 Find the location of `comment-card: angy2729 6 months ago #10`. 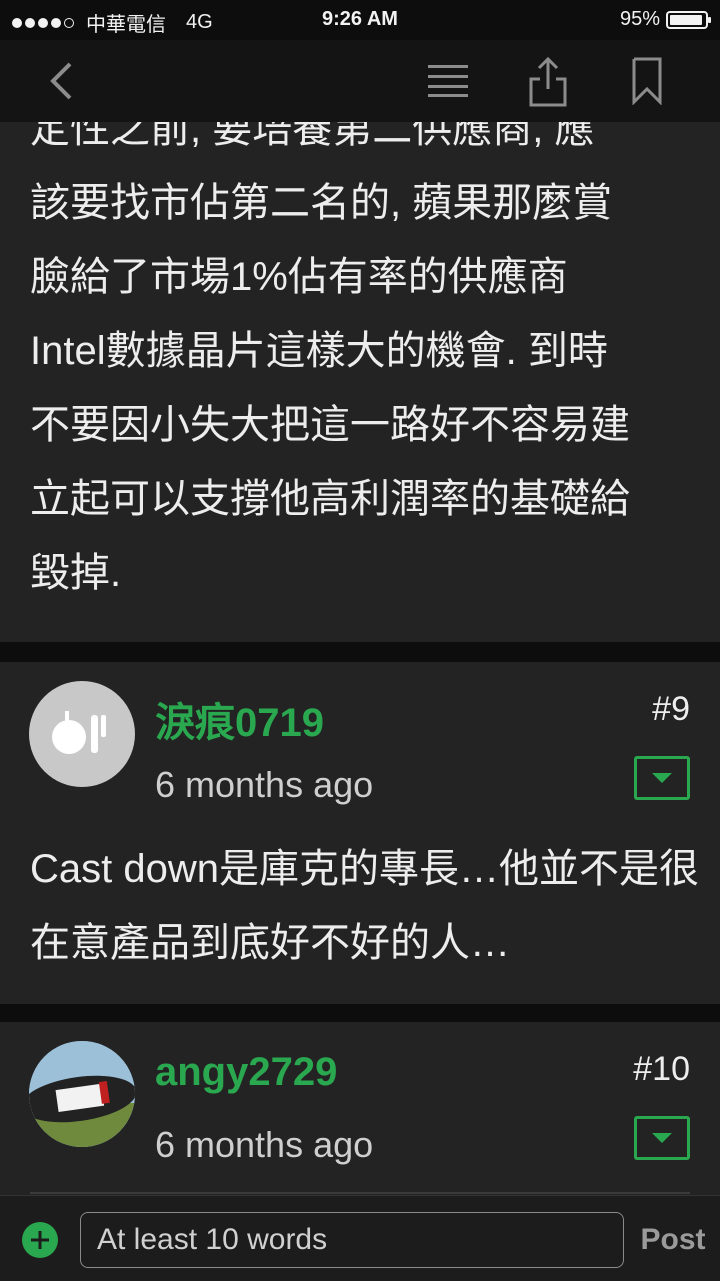

comment-card: angy2729 6 months ago #10 is located at coordinates (360, 1108).